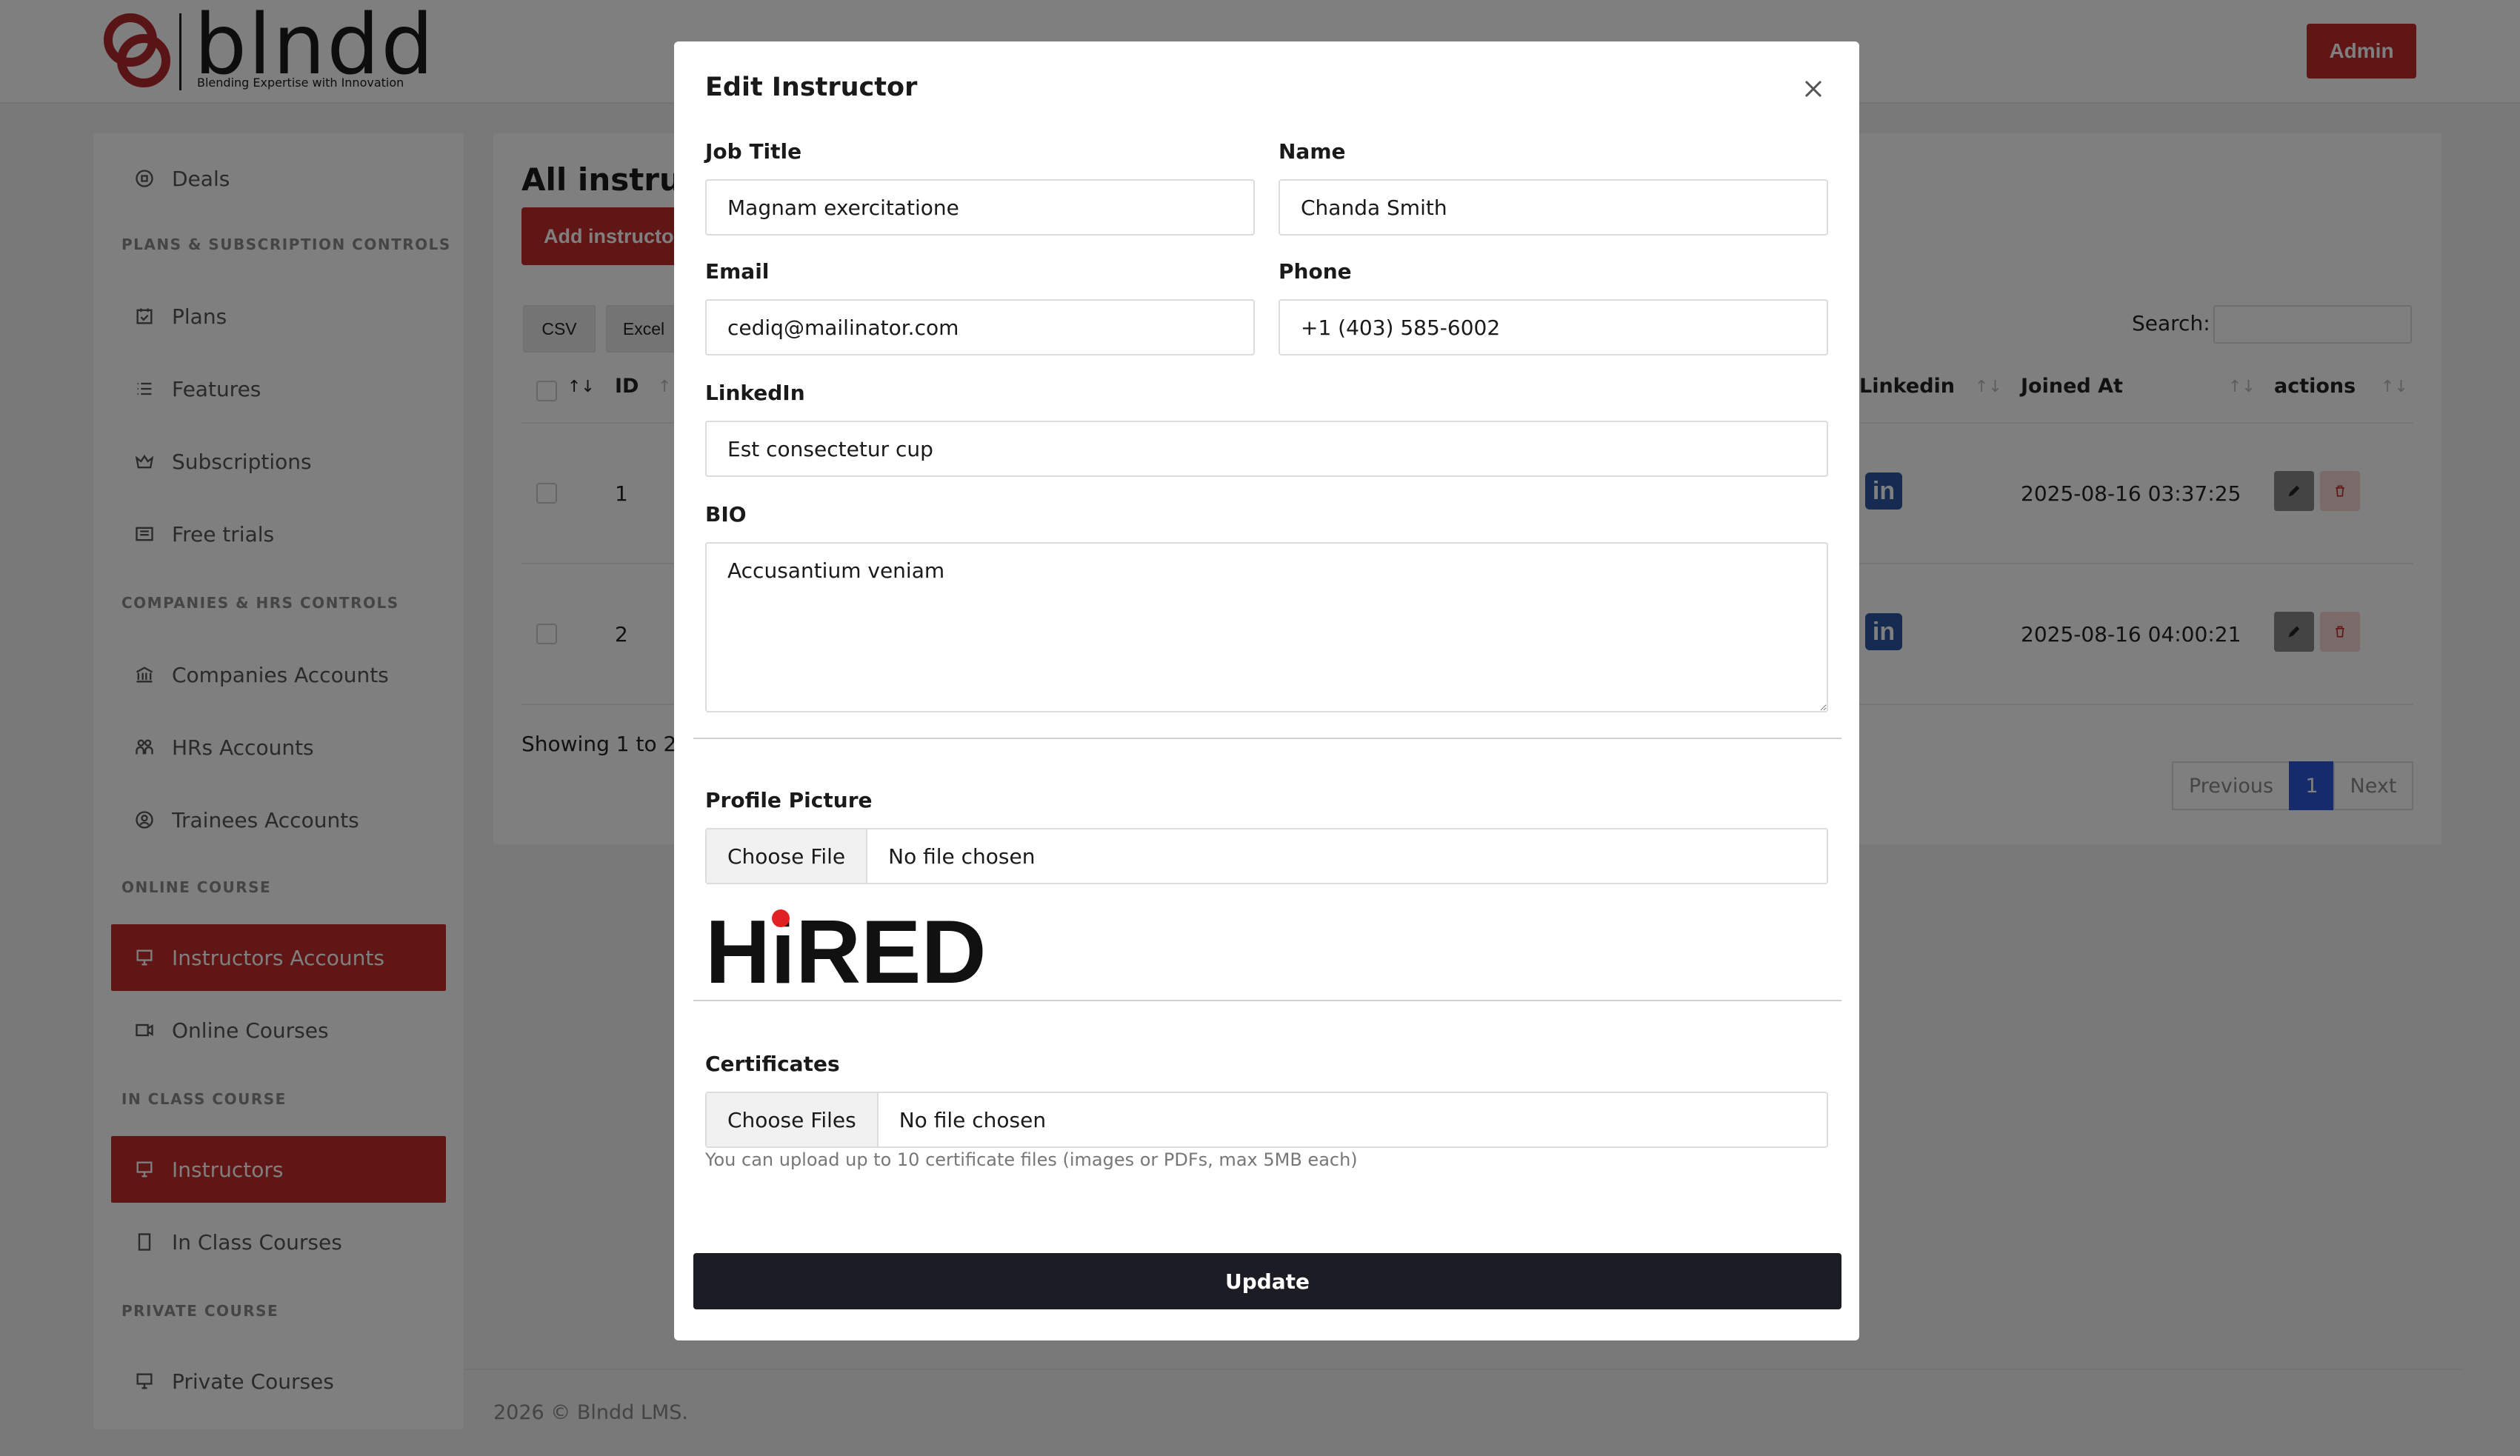  I want to click on bio-textarea: Accusantium veniam, so click(1266, 627).